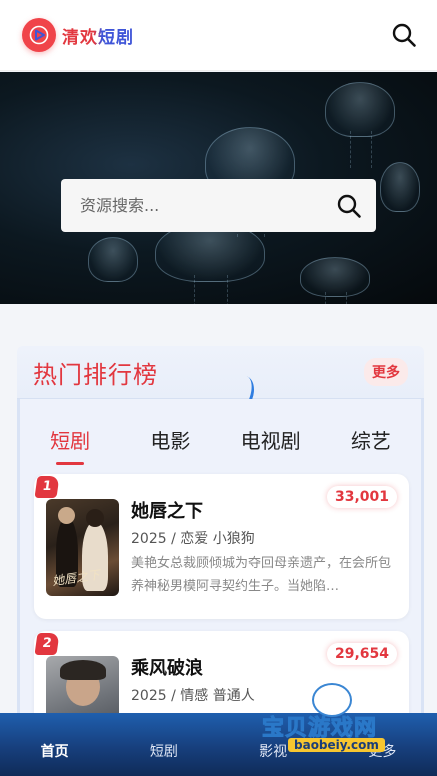 This screenshot has width=437, height=776. I want to click on ranking-header: 热门排行榜 更多, so click(220, 372).